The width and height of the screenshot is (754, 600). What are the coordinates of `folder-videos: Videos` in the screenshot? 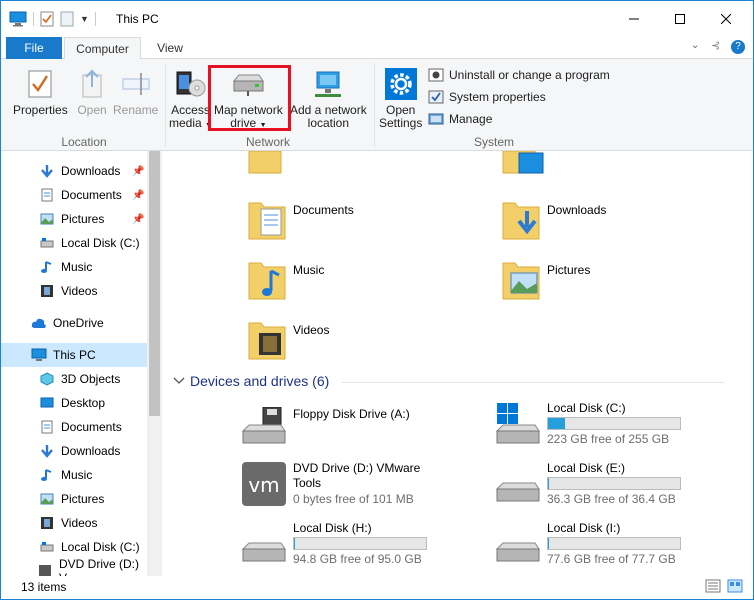 It's located at (372, 345).